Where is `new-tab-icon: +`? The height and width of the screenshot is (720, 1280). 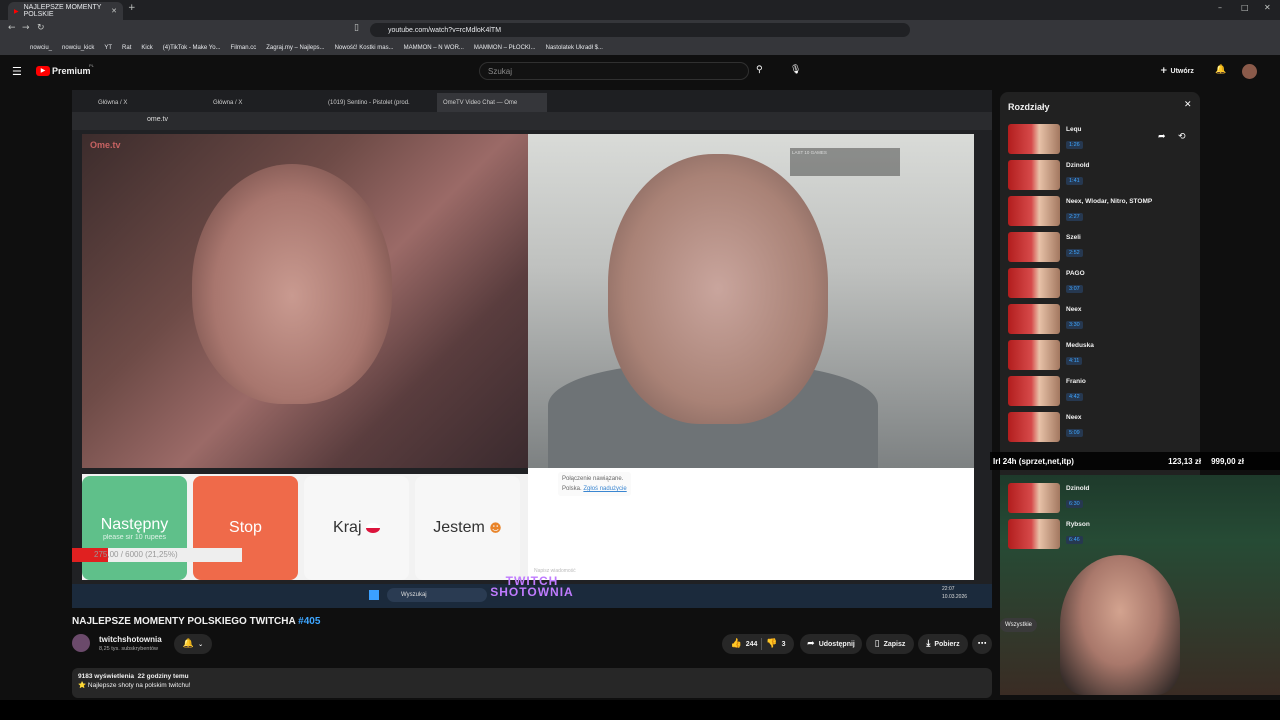
new-tab-icon: + is located at coordinates (132, 8).